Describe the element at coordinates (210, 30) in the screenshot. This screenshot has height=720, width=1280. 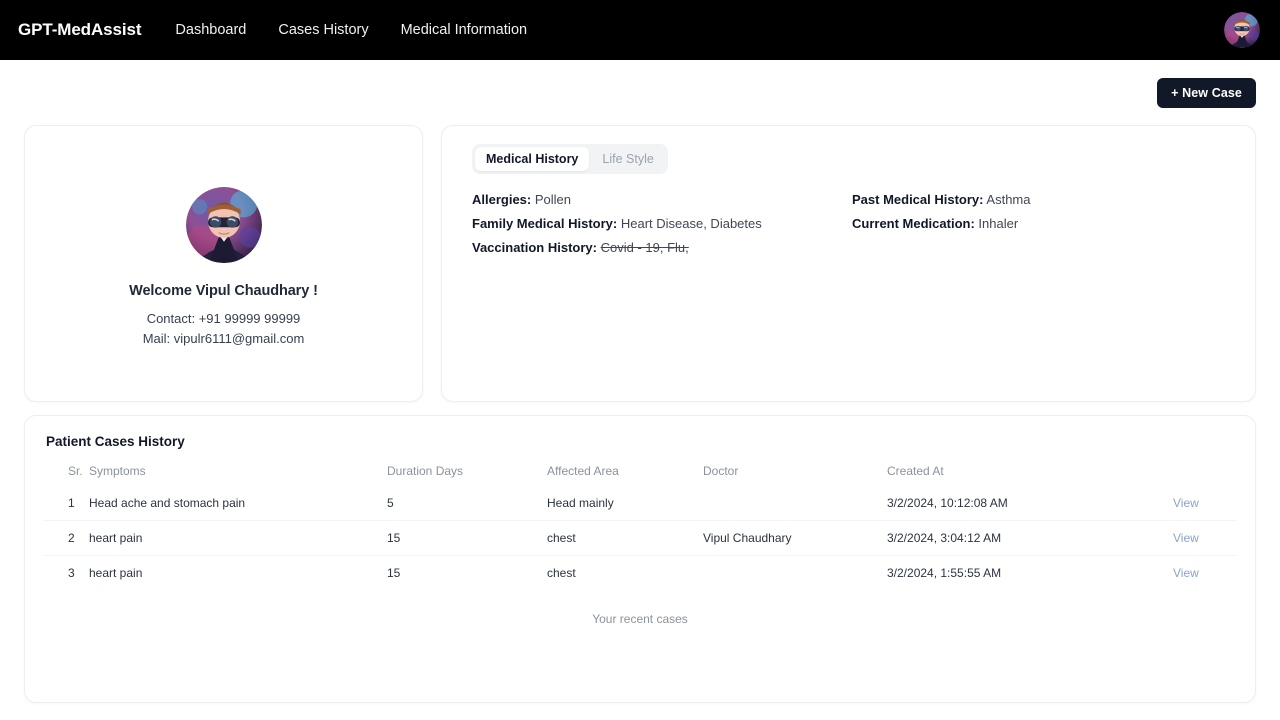
I see `nav-item-dashboard: Dashboard` at that location.